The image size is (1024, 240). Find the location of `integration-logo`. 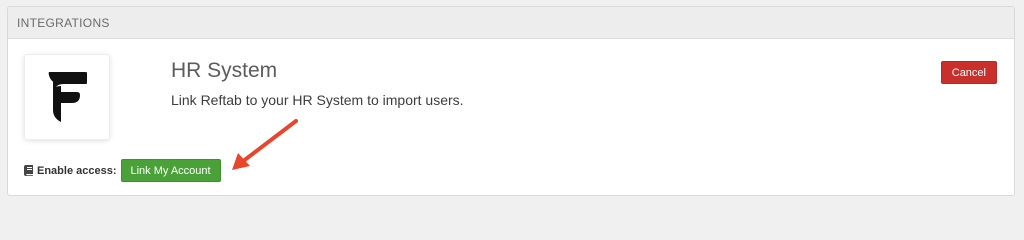

integration-logo is located at coordinates (67, 97).